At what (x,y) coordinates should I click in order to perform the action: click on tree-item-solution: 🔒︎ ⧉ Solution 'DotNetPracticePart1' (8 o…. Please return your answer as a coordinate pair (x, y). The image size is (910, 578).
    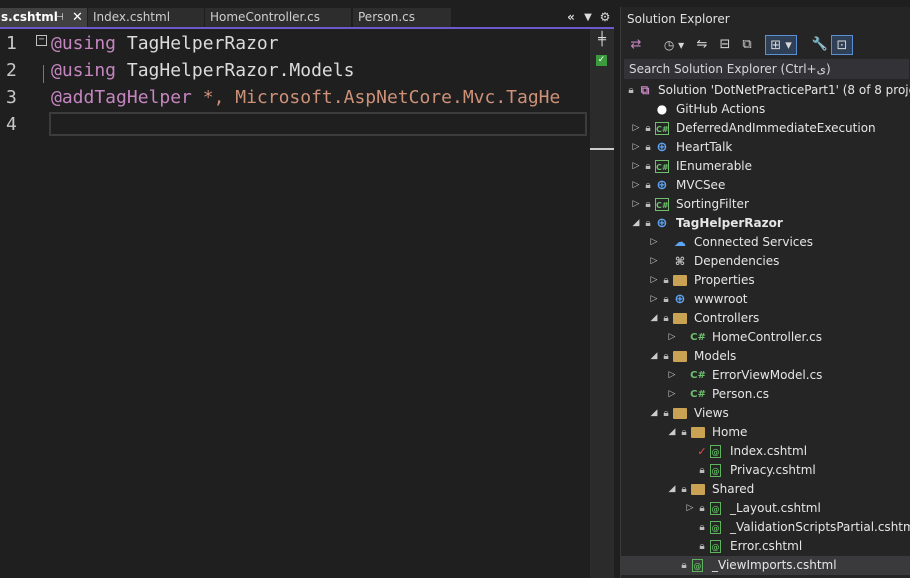
    Looking at the image, I should click on (765, 90).